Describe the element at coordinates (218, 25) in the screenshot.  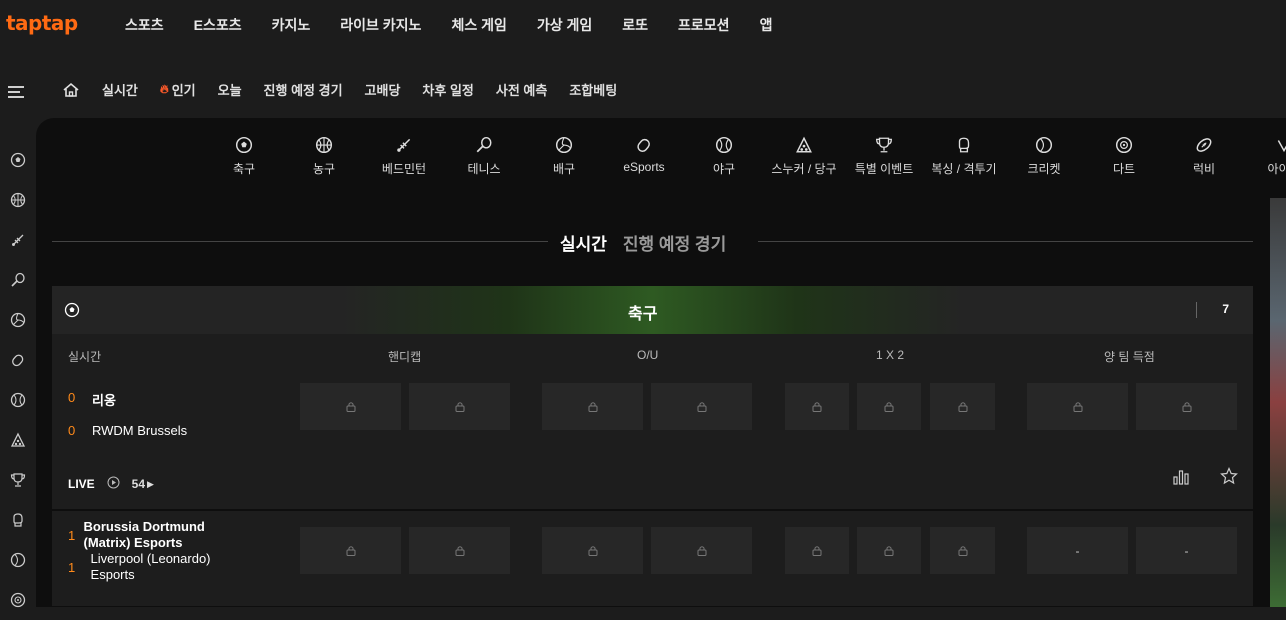
I see `nav-esports: E스포츠` at that location.